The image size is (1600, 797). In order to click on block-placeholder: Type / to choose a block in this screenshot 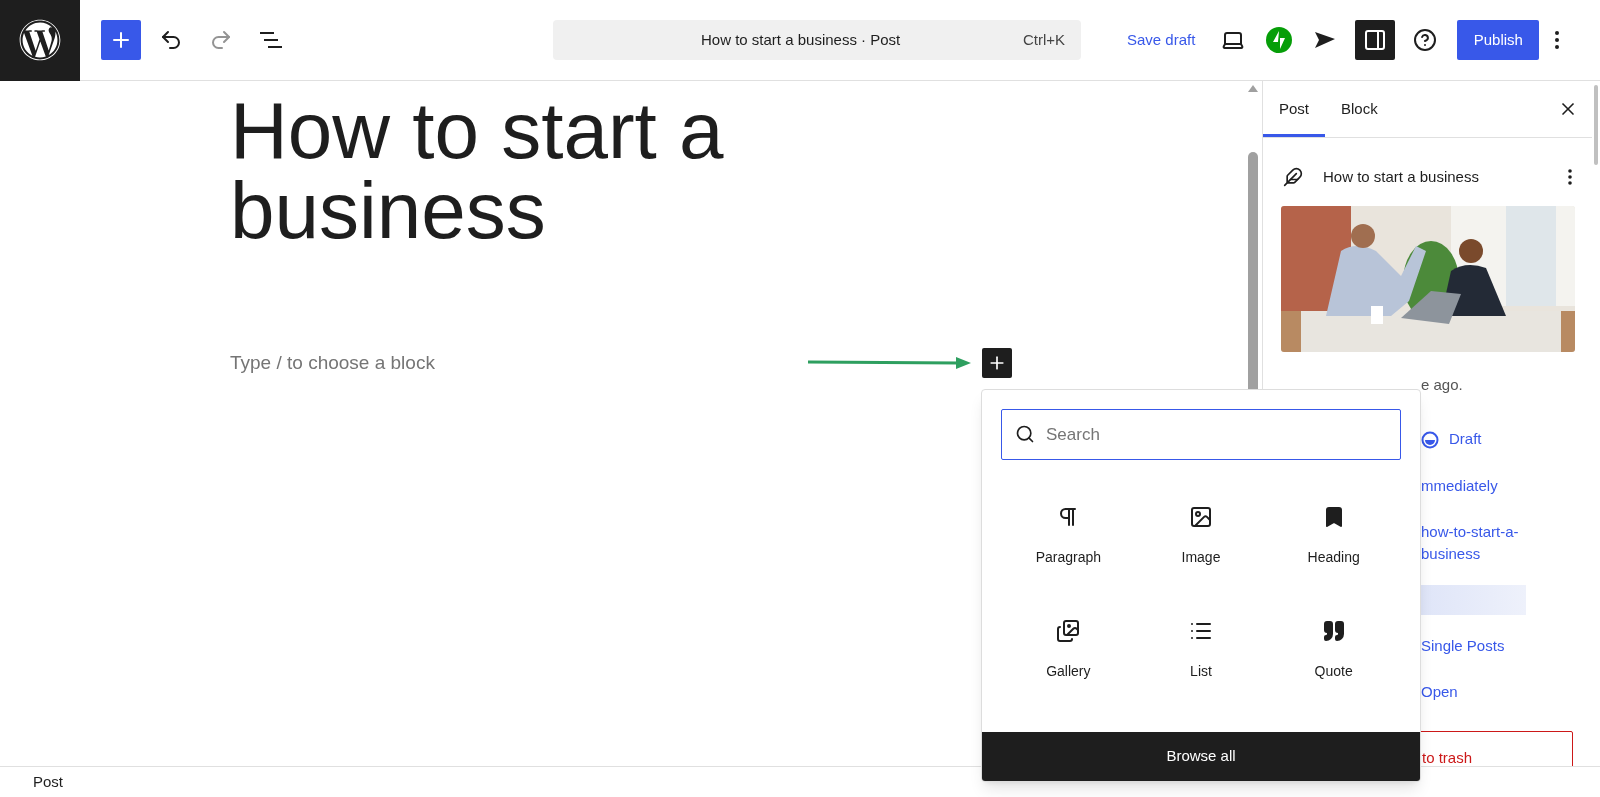, I will do `click(519, 363)`.